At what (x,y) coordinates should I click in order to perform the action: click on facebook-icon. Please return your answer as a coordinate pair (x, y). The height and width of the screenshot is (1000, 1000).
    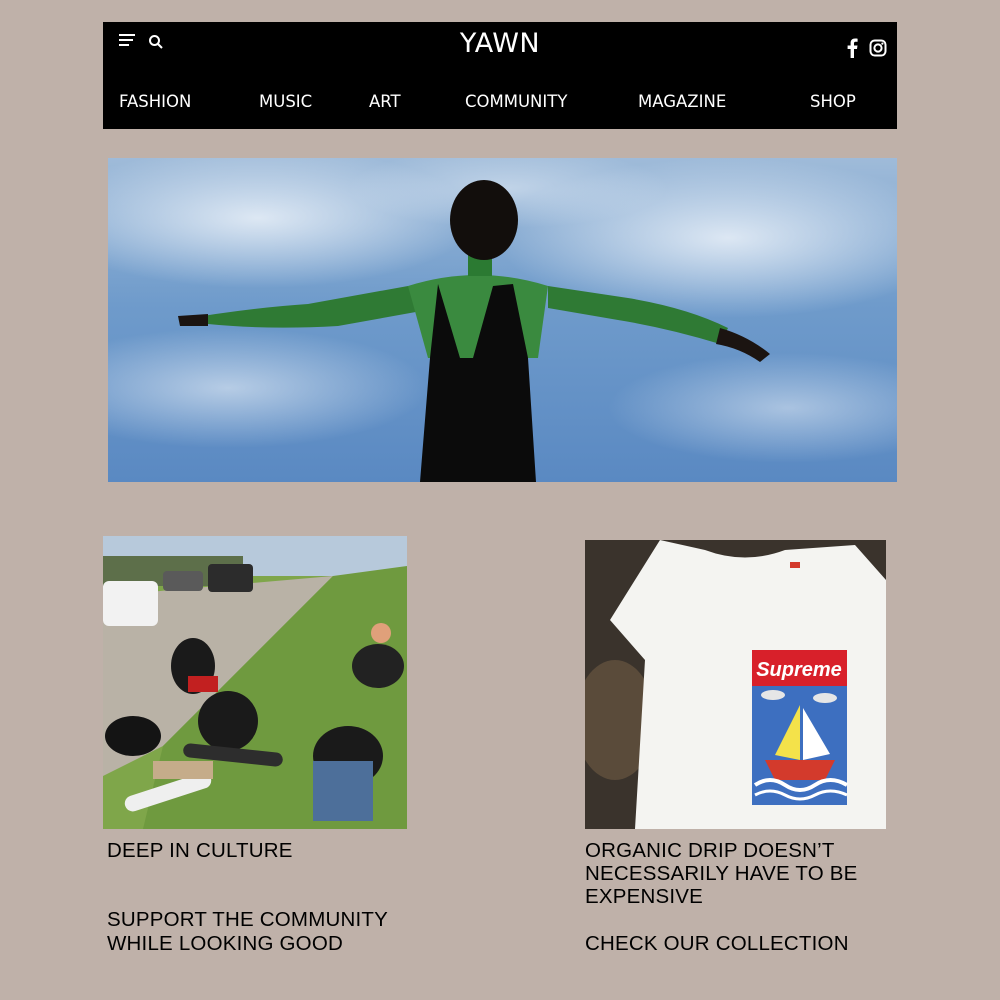
    Looking at the image, I should click on (852, 48).